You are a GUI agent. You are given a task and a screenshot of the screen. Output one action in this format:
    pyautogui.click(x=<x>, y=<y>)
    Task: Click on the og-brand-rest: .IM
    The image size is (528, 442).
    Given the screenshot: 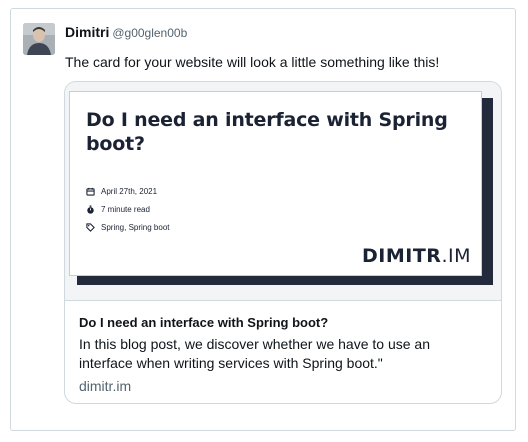 What is the action you would take?
    pyautogui.click(x=456, y=256)
    